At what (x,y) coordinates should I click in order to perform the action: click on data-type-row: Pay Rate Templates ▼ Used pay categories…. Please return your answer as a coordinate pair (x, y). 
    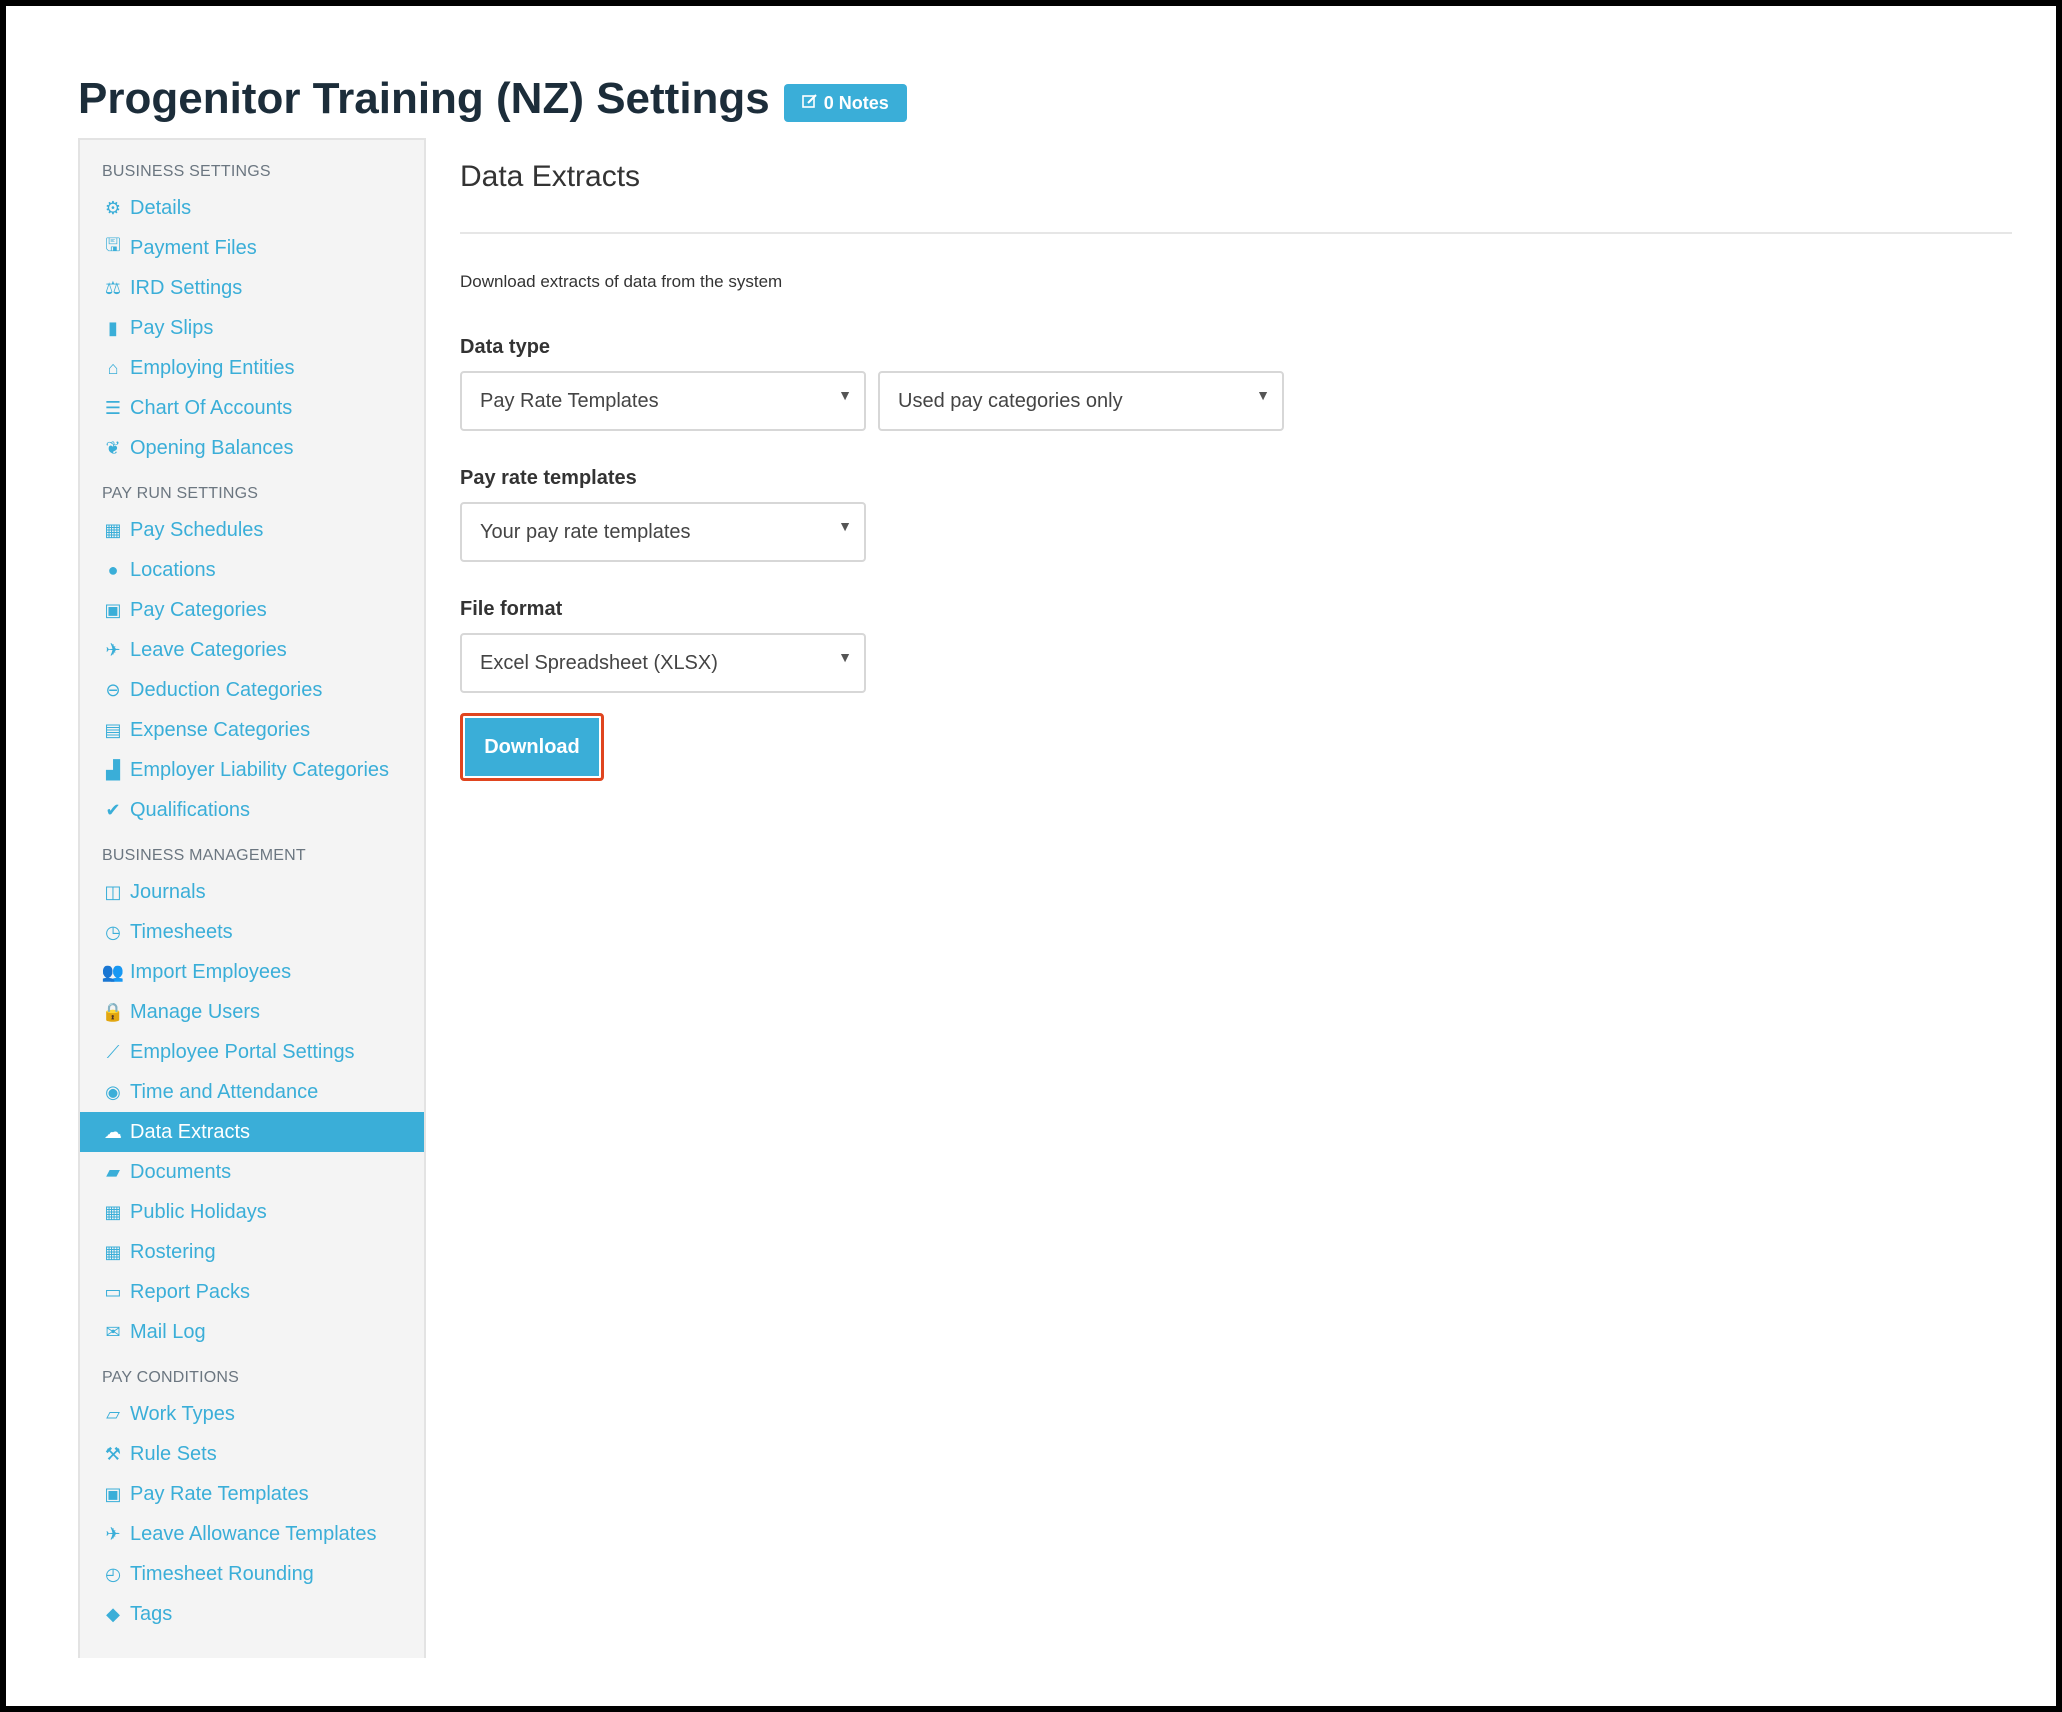
    Looking at the image, I should click on (1236, 401).